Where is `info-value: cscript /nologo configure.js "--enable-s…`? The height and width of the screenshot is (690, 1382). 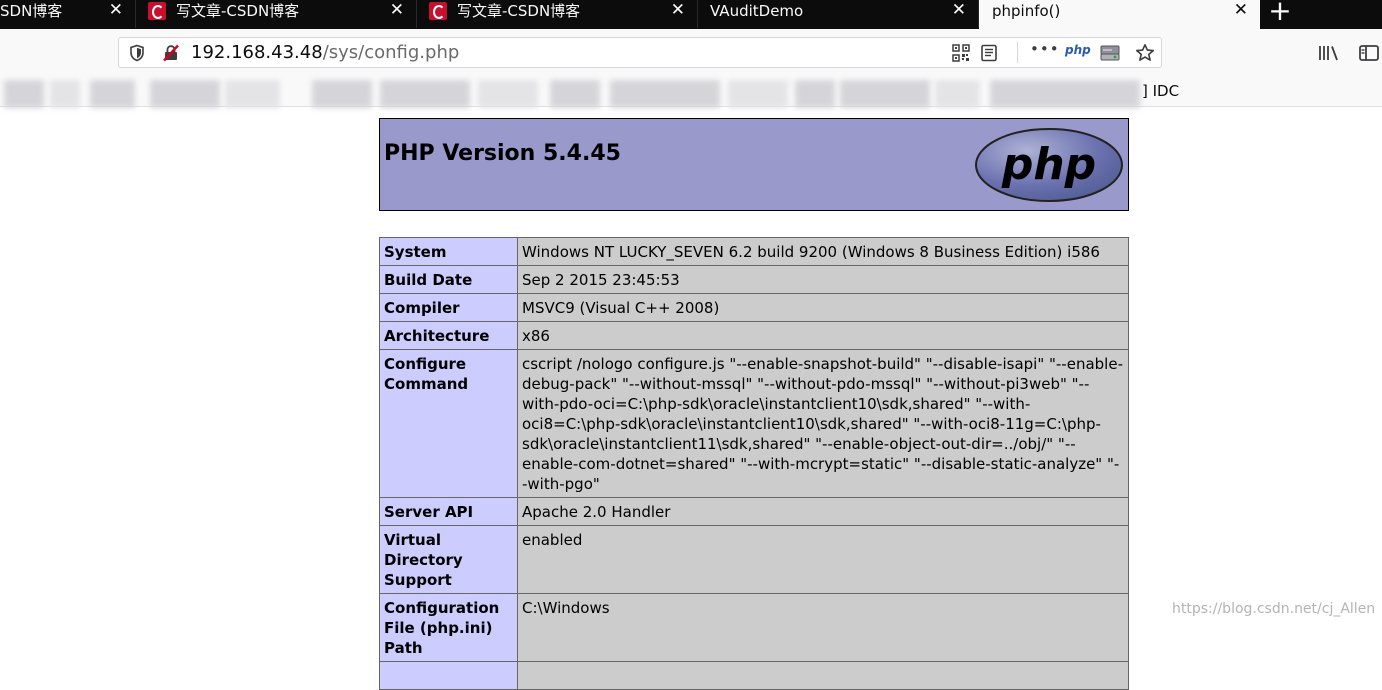 info-value: cscript /nologo configure.js "--enable-s… is located at coordinates (823, 423).